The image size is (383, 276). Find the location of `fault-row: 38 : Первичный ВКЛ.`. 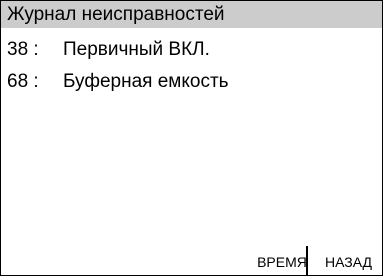

fault-row: 38 : Первичный ВКЛ. is located at coordinates (191, 50).